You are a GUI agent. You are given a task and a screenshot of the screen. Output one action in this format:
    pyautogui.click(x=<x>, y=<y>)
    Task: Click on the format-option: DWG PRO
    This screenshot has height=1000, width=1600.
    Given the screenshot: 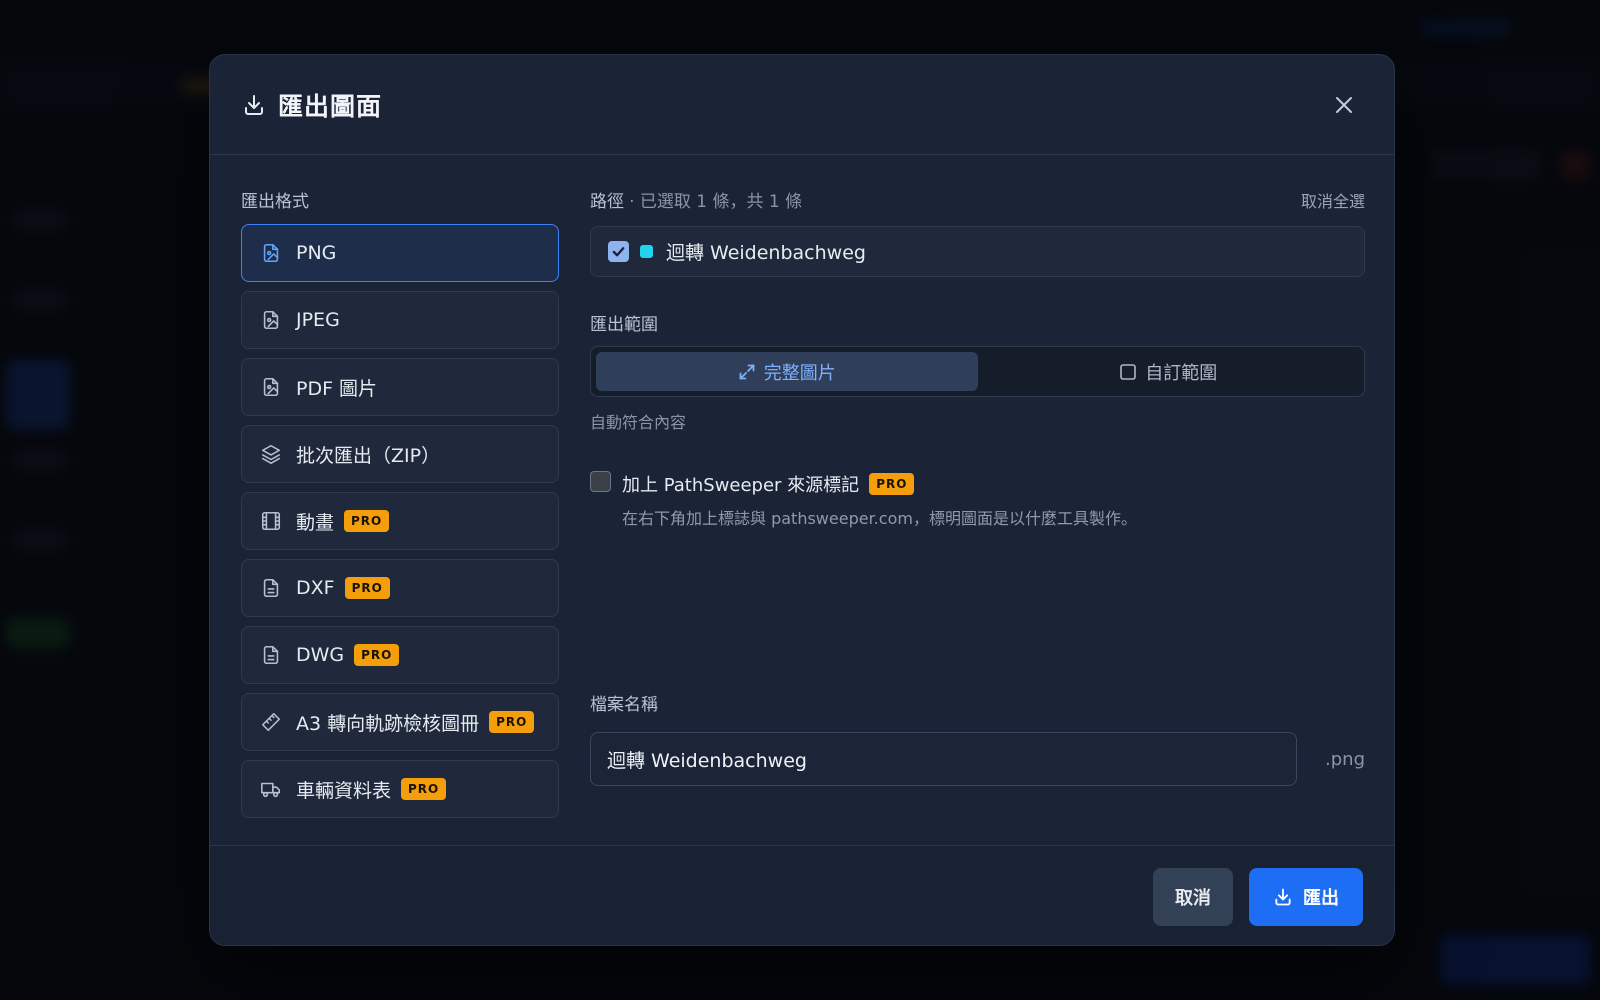 What is the action you would take?
    pyautogui.click(x=400, y=655)
    